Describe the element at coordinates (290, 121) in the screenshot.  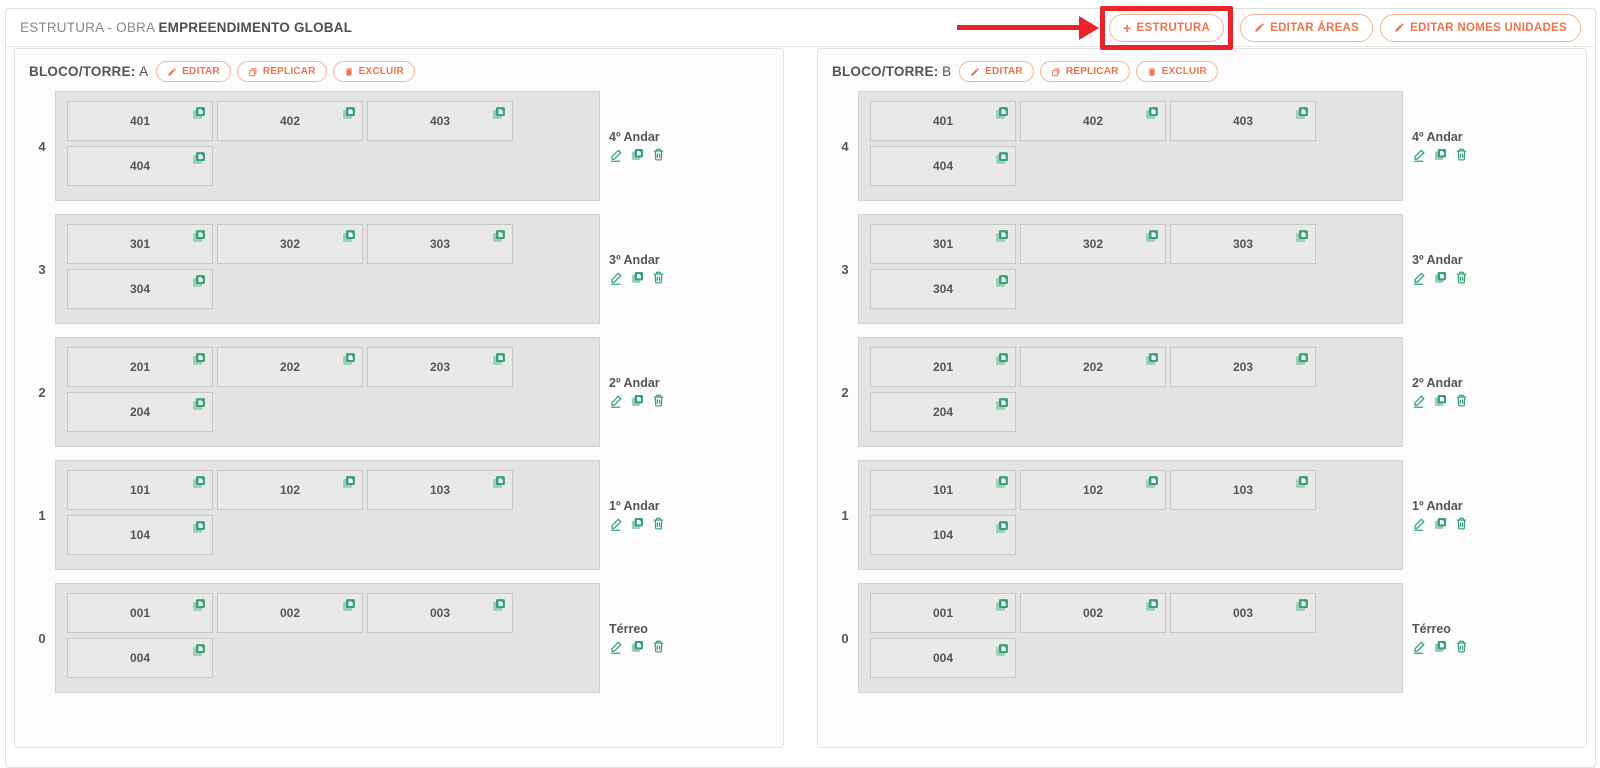
I see `unit-cell: 402` at that location.